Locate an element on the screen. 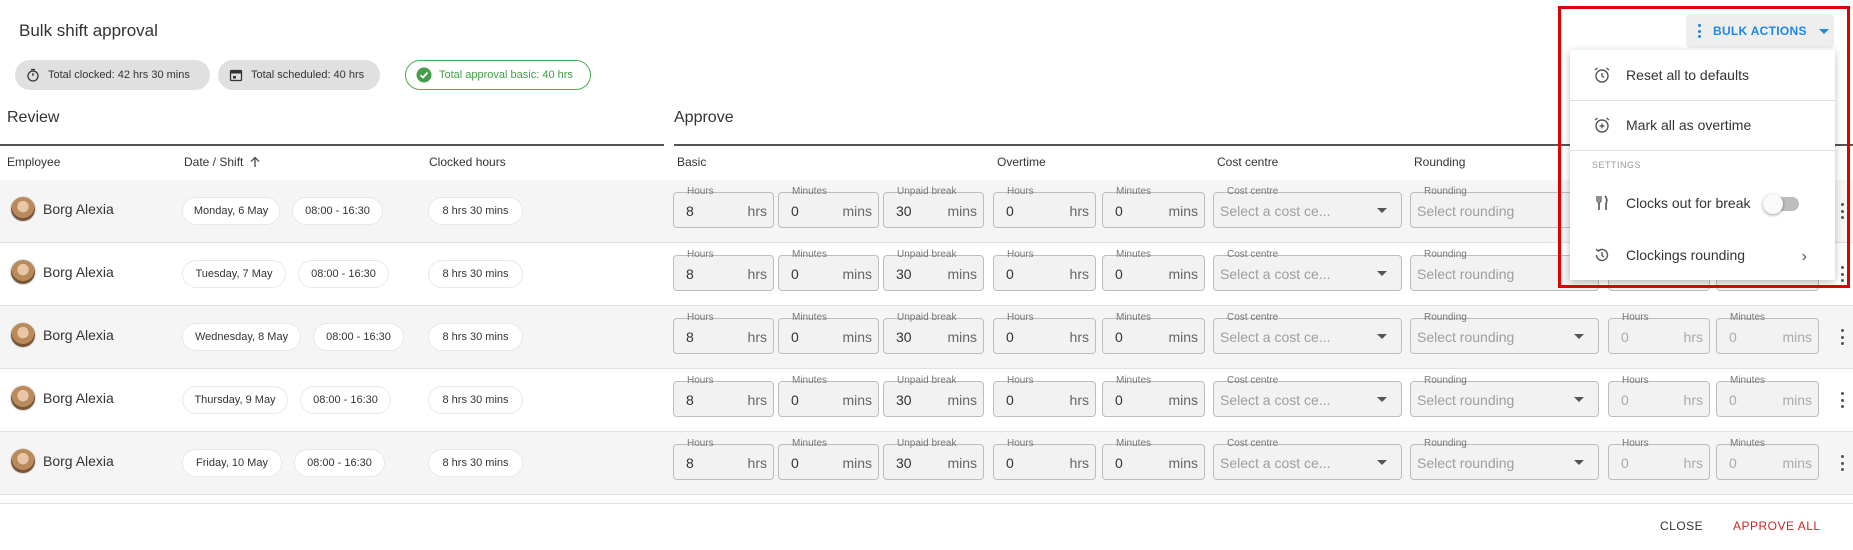  col-employee: Employee is located at coordinates (34, 162).